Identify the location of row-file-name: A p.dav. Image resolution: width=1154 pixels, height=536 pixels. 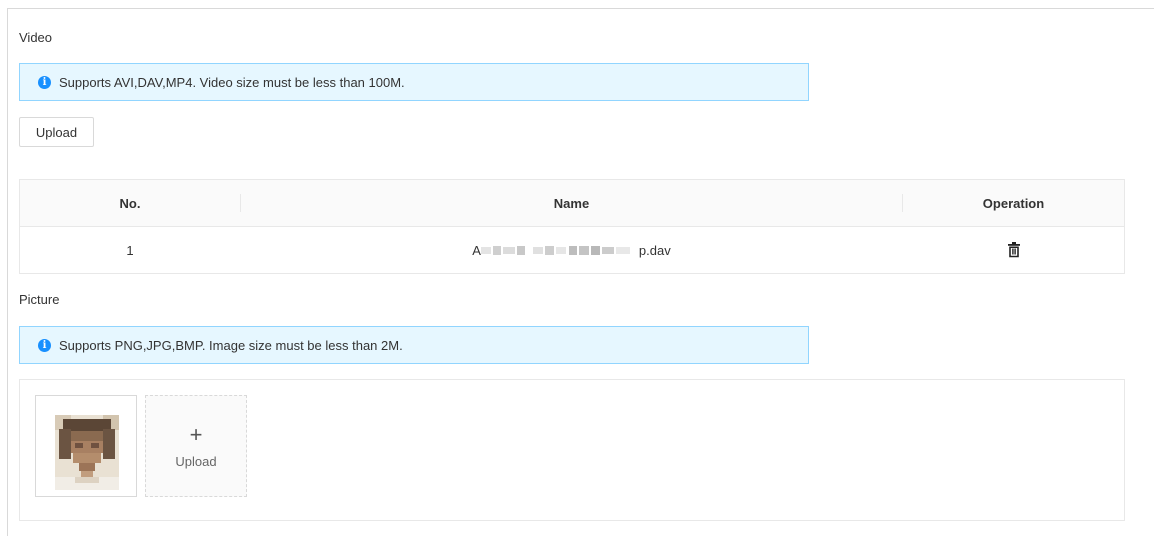
(571, 250).